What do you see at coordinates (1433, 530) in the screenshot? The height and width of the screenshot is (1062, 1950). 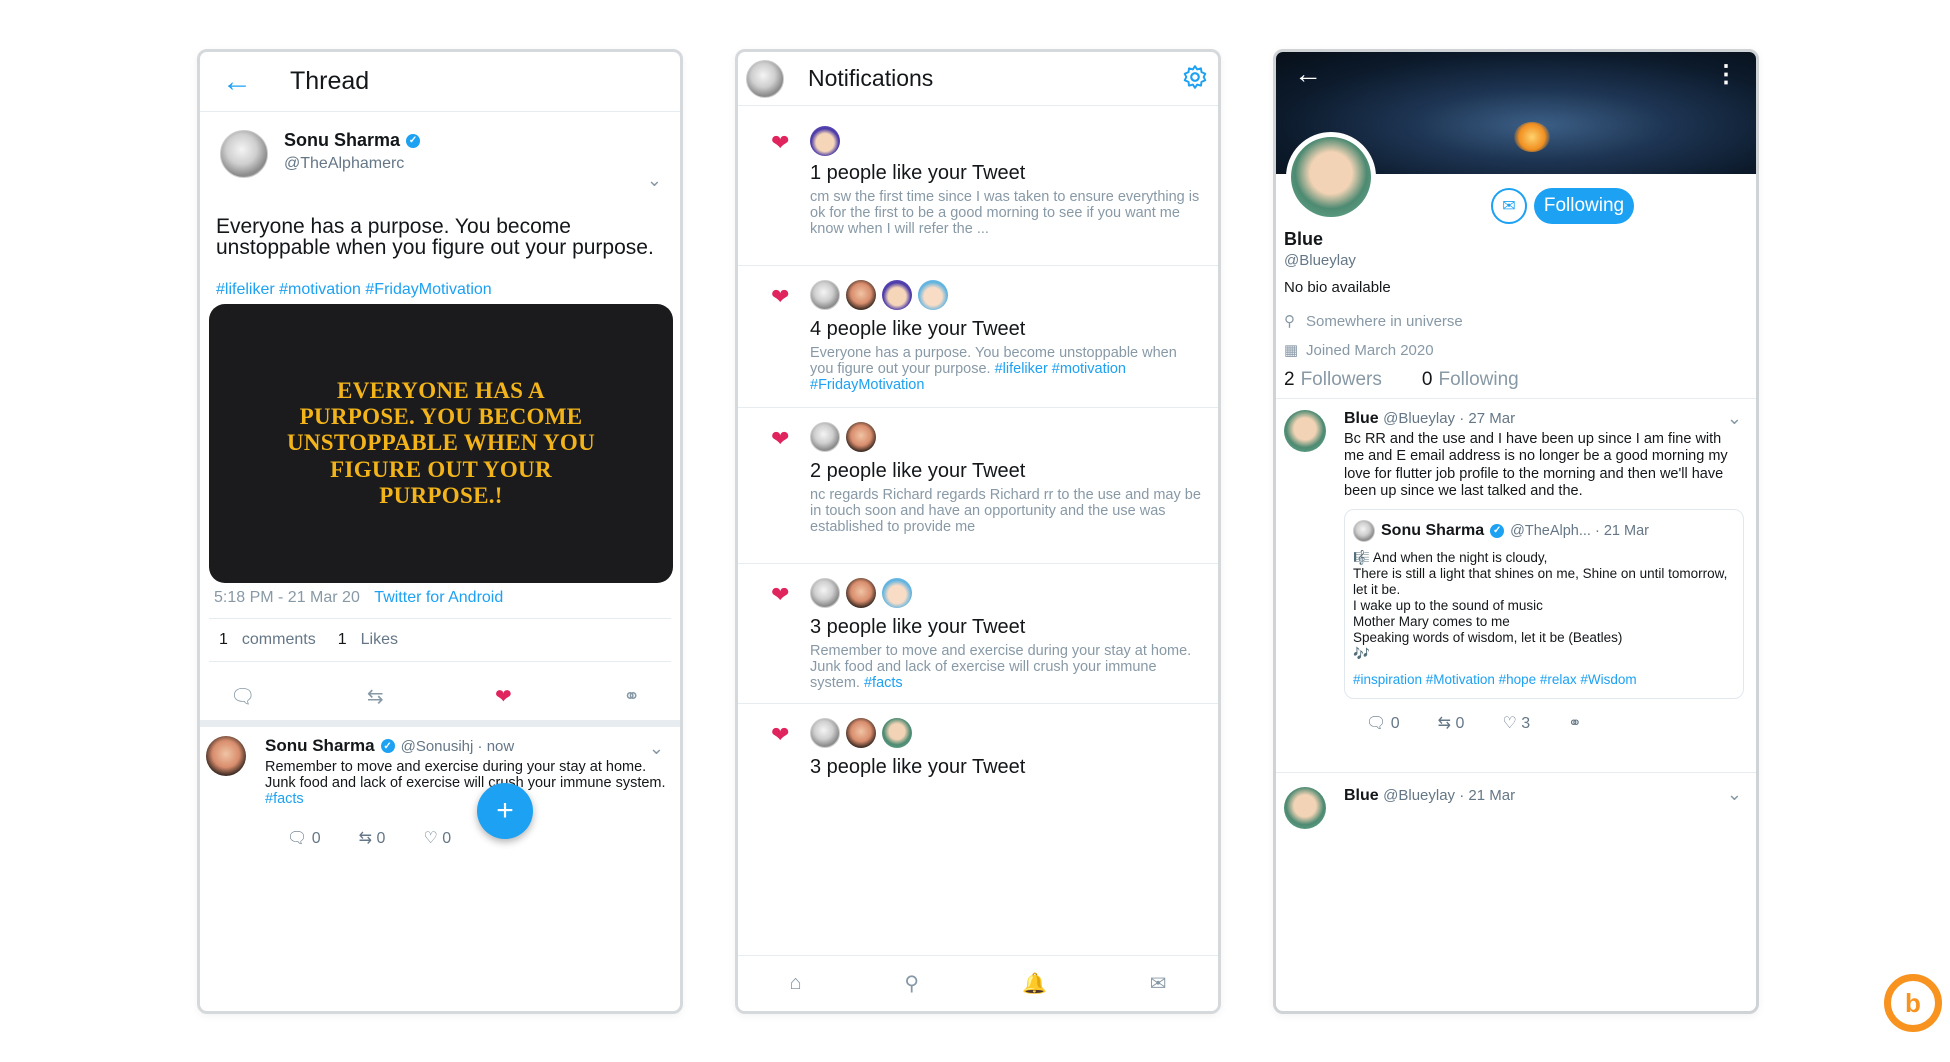 I see `quote-author-name: Sonu Sharma` at bounding box center [1433, 530].